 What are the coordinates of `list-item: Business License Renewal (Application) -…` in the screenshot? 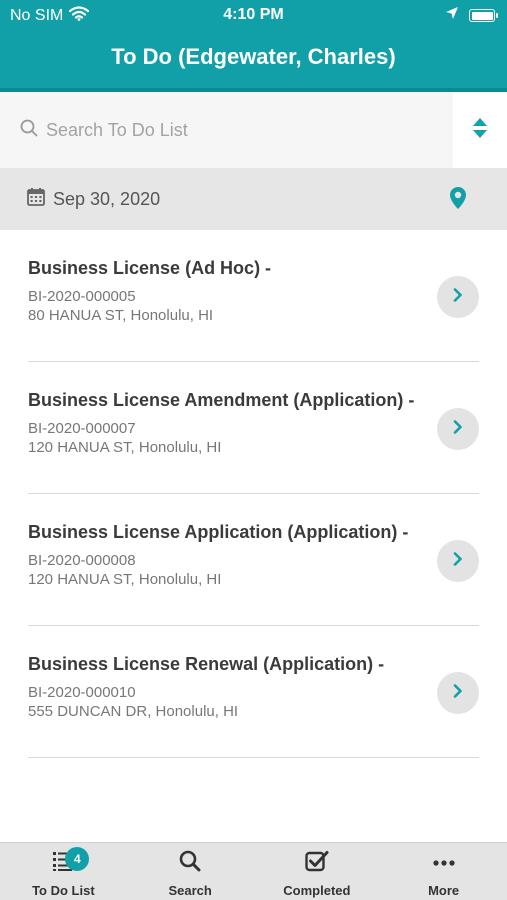 It's located at (253, 692).